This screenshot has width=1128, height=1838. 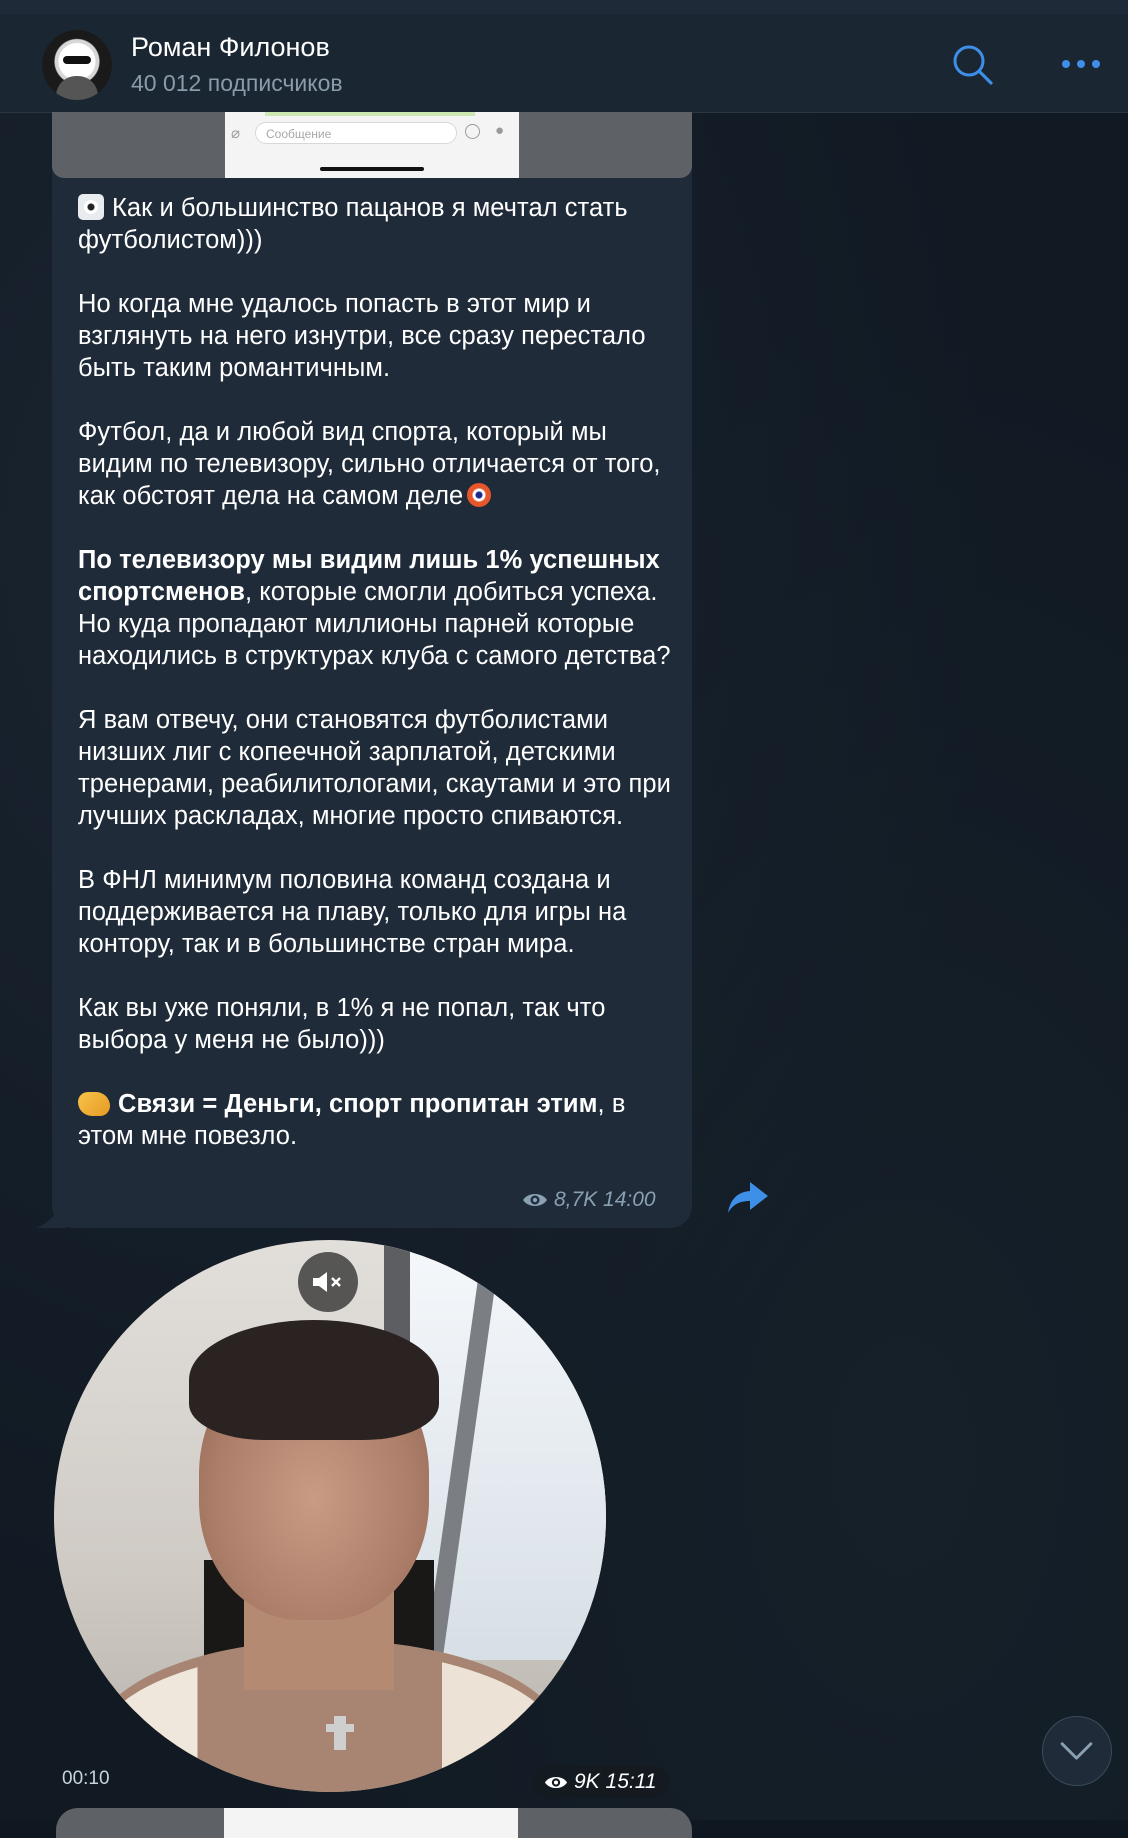 I want to click on post-image: ⌀ Сообщение ●, so click(x=372, y=145).